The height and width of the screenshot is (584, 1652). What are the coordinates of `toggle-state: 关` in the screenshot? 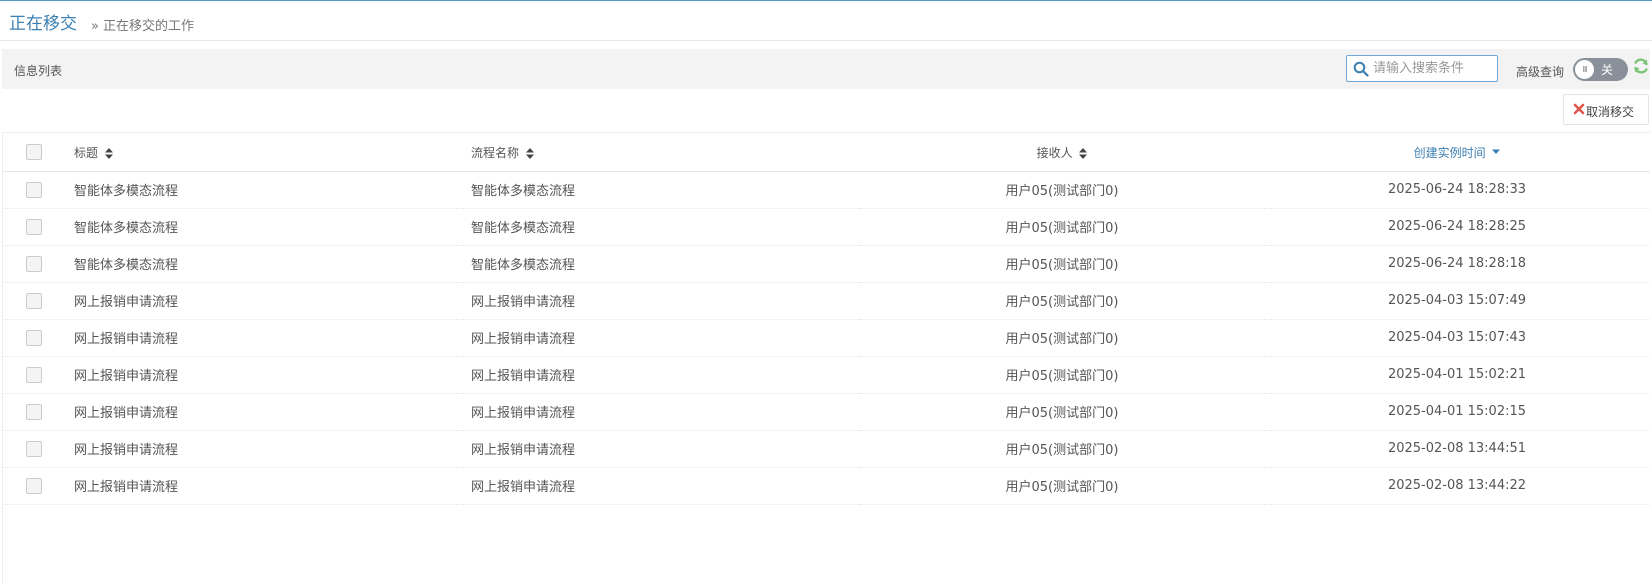 It's located at (1607, 70).